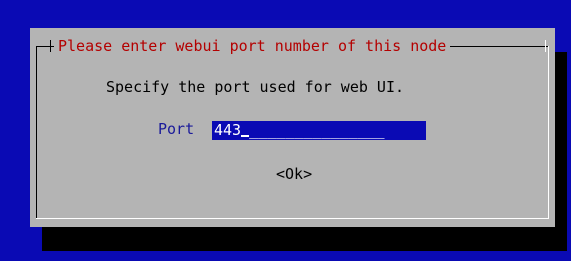 This screenshot has height=261, width=571. I want to click on title-right-tick, so click(545, 46).